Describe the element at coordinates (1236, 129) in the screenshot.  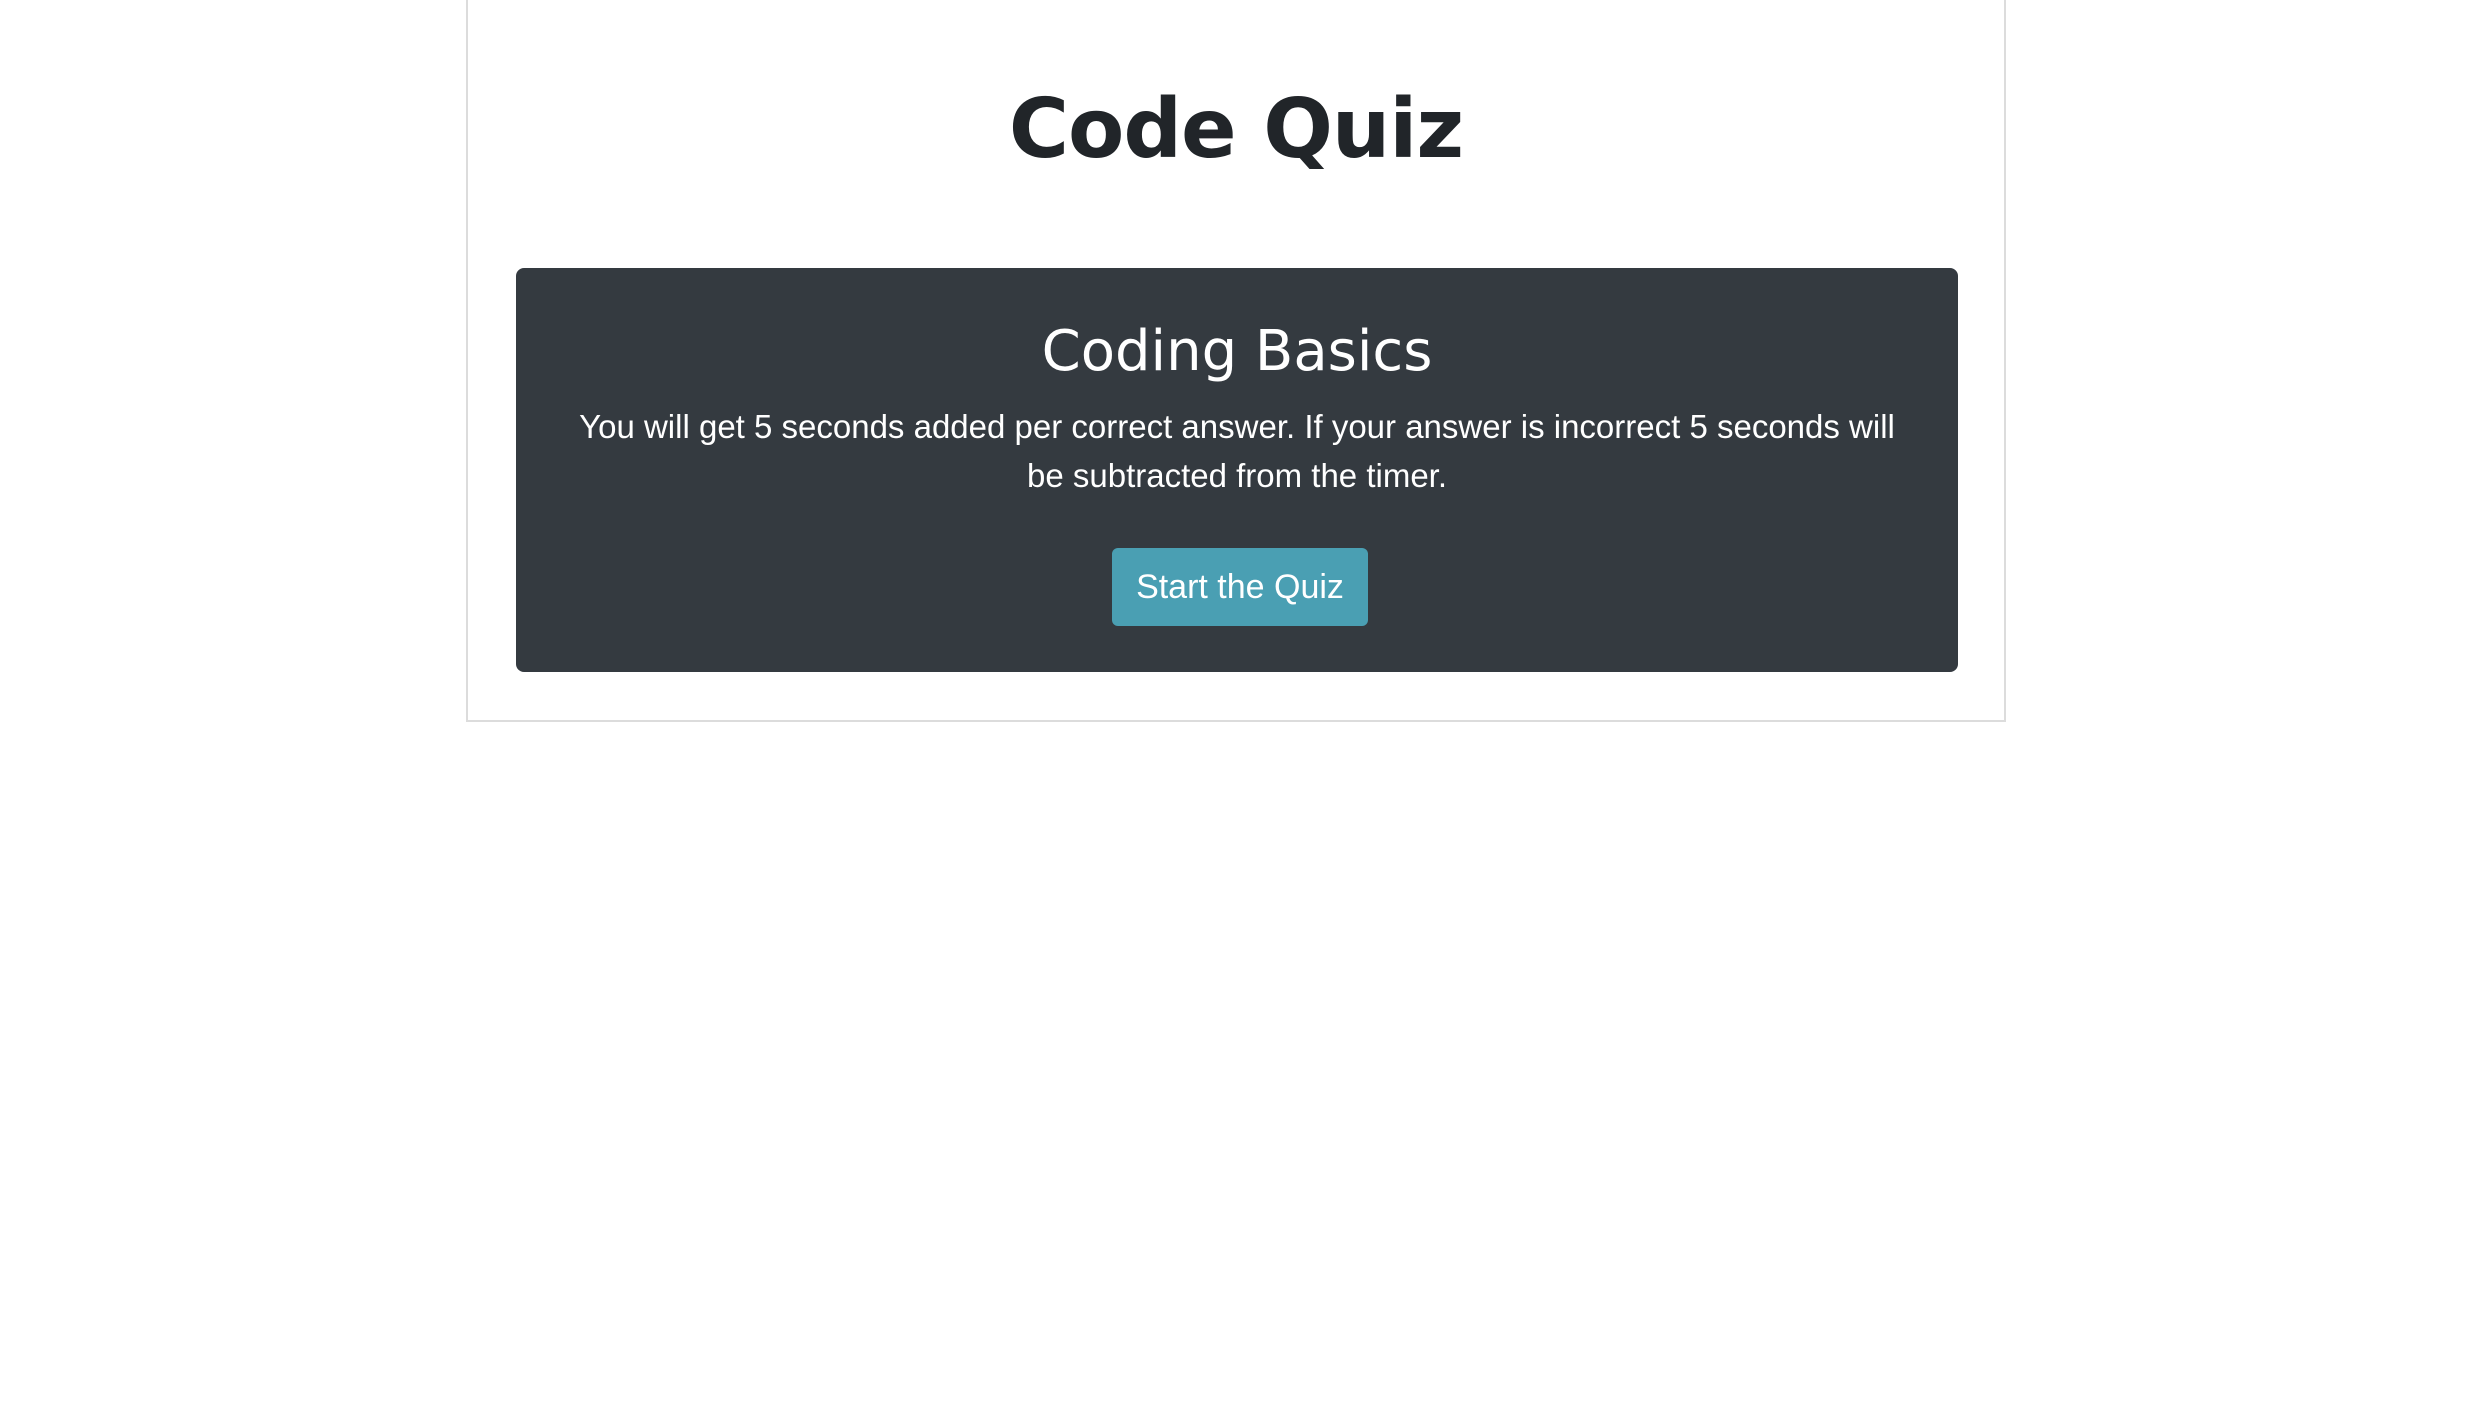
I see `page-title: Code Quiz` at that location.